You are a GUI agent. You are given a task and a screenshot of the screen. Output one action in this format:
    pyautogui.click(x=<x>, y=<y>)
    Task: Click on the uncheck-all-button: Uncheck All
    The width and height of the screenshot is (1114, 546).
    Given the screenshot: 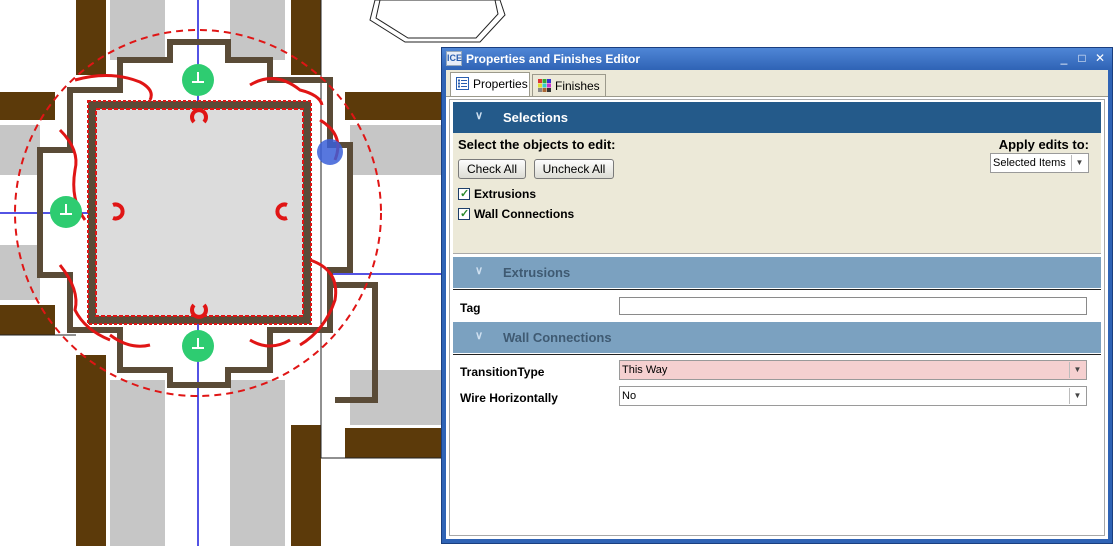 What is the action you would take?
    pyautogui.click(x=574, y=169)
    